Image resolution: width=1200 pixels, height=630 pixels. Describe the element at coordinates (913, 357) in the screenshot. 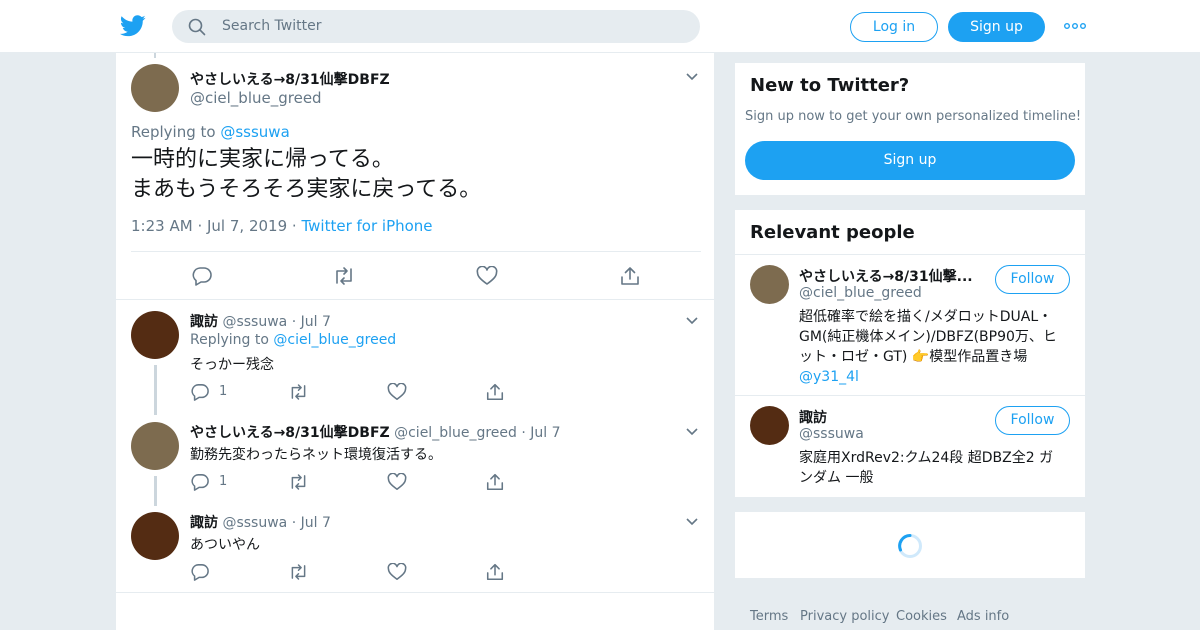

I see `bio-line: ット・ロゼ・GT) 👉模型作品置き場` at that location.